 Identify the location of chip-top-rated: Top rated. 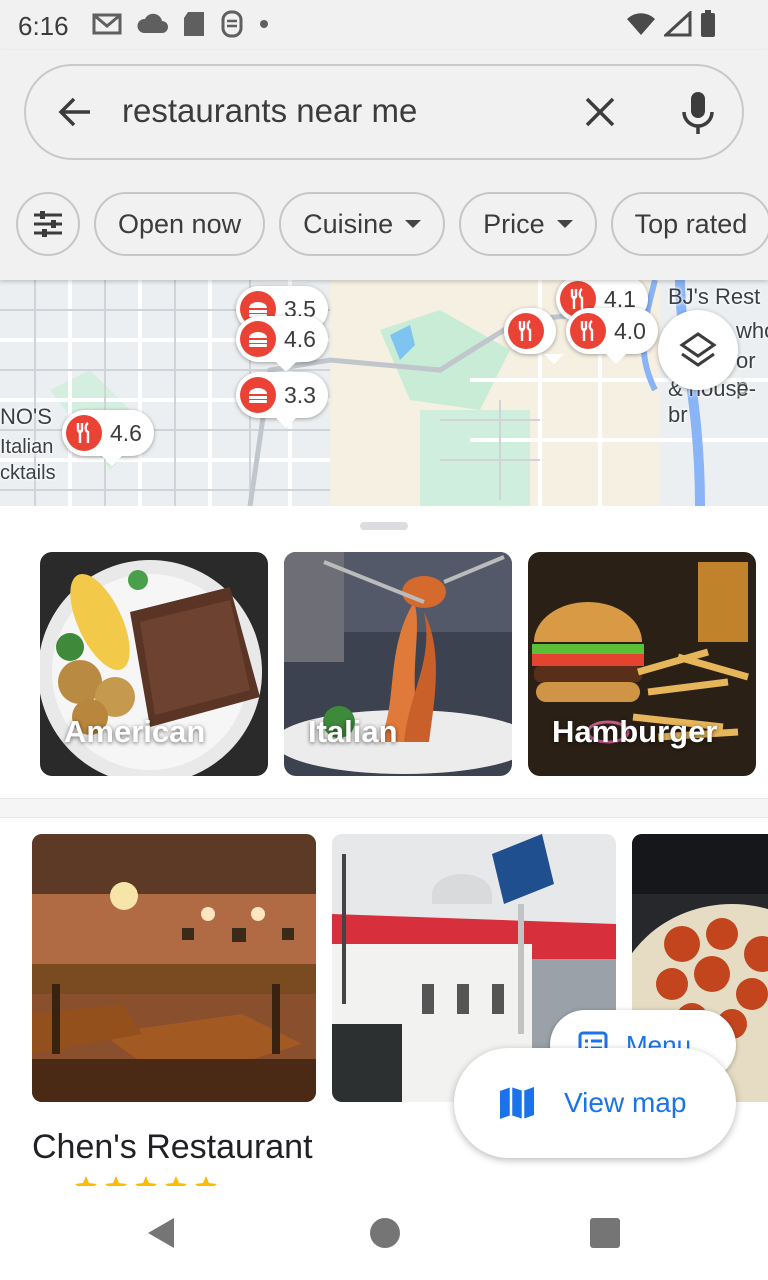
(689, 224).